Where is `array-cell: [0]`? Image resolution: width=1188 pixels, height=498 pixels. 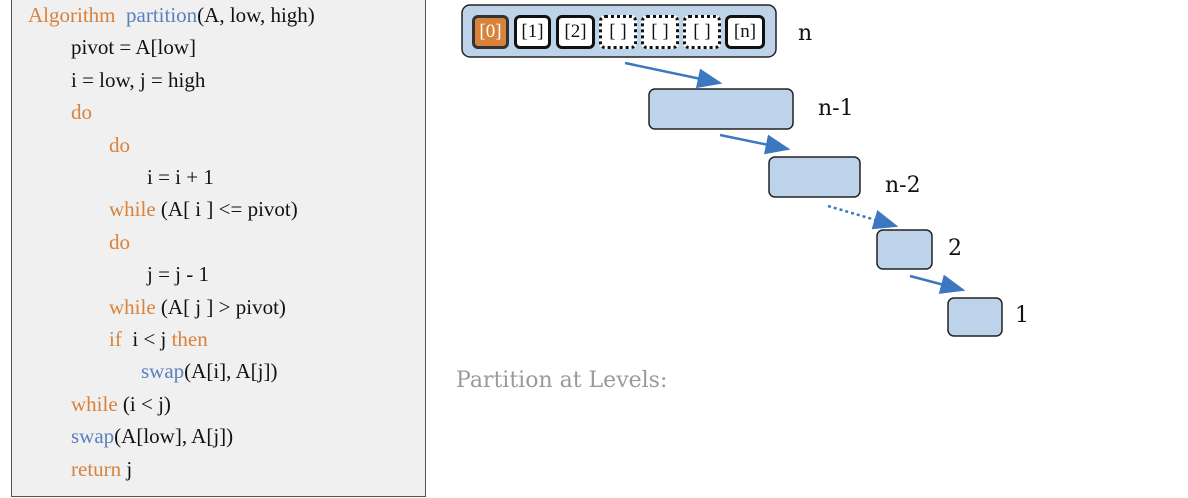
array-cell: [0] is located at coordinates (490, 32).